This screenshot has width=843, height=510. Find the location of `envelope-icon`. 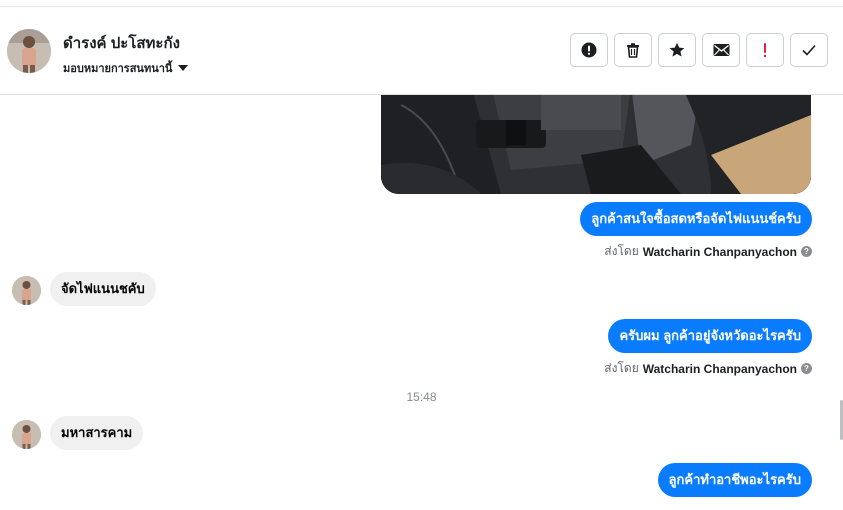

envelope-icon is located at coordinates (721, 50).